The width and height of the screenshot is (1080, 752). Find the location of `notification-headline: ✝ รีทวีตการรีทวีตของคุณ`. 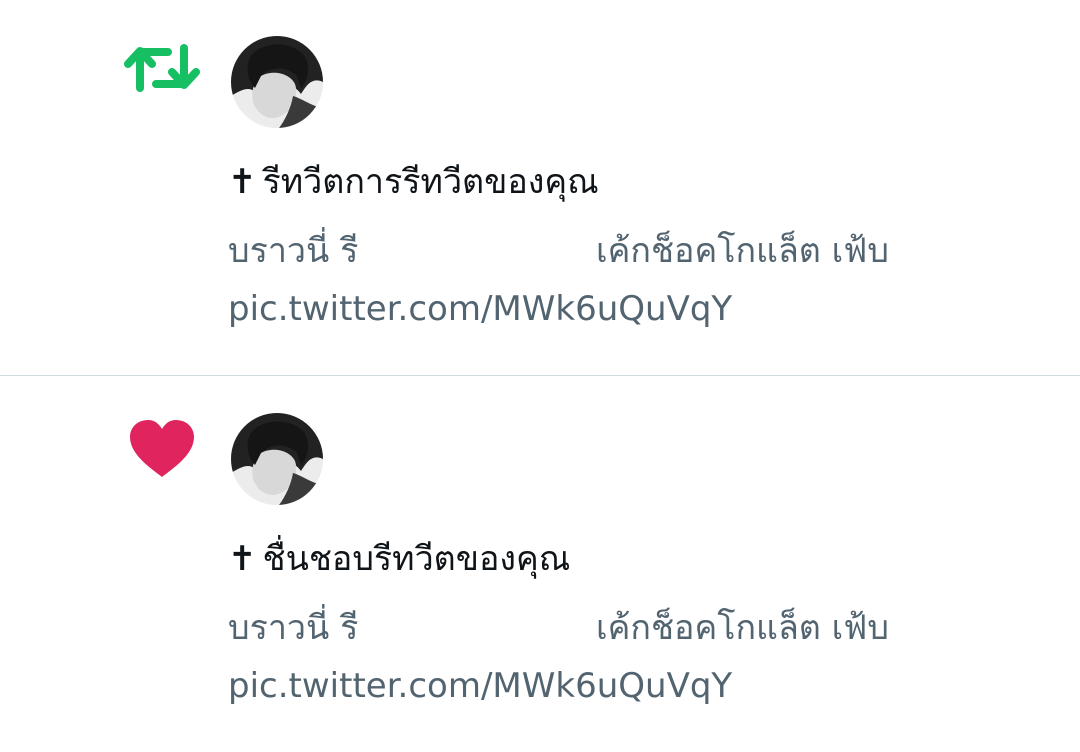

notification-headline: ✝ รีทวีตการรีทวีตของคุณ is located at coordinates (413, 182).